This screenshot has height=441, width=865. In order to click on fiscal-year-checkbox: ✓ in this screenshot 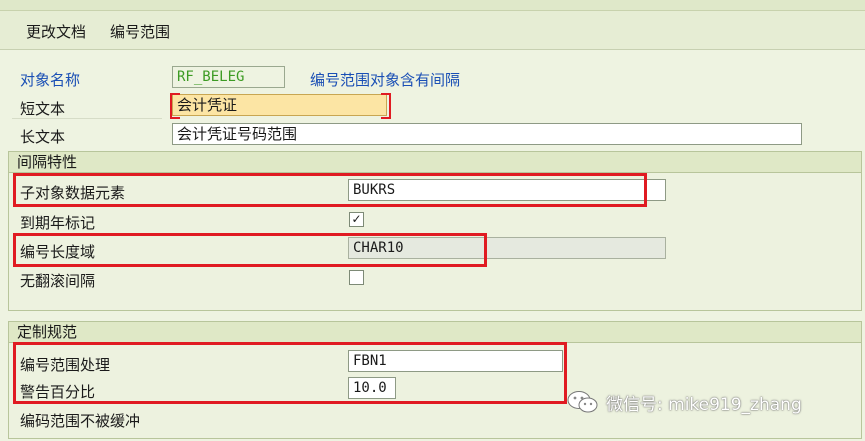, I will do `click(356, 219)`.